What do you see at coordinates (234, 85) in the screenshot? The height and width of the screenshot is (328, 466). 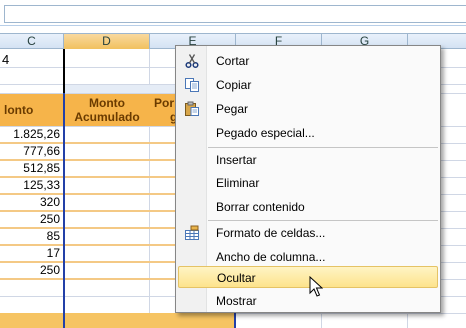 I see `menu-label-copiar: Copiar` at bounding box center [234, 85].